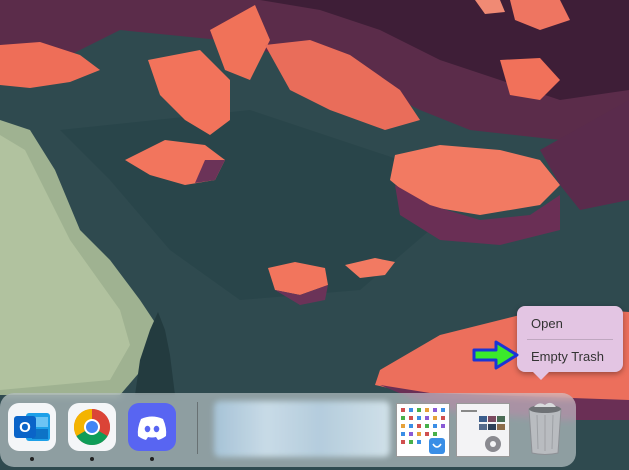  I want to click on settings-window-thumbnail, so click(483, 430).